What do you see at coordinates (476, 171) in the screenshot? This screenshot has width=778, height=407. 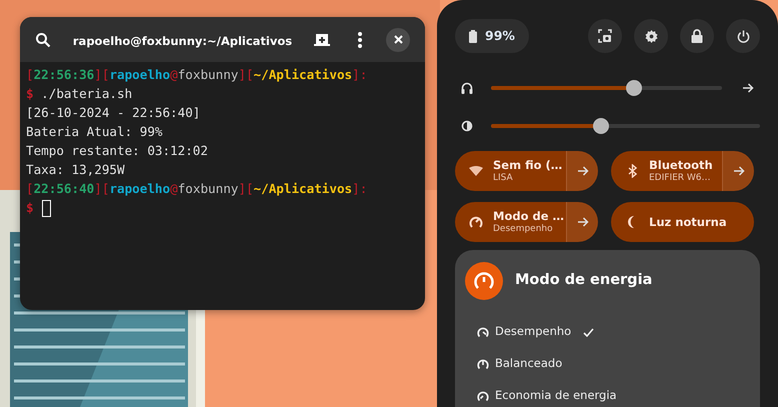 I see `wifi-icon` at bounding box center [476, 171].